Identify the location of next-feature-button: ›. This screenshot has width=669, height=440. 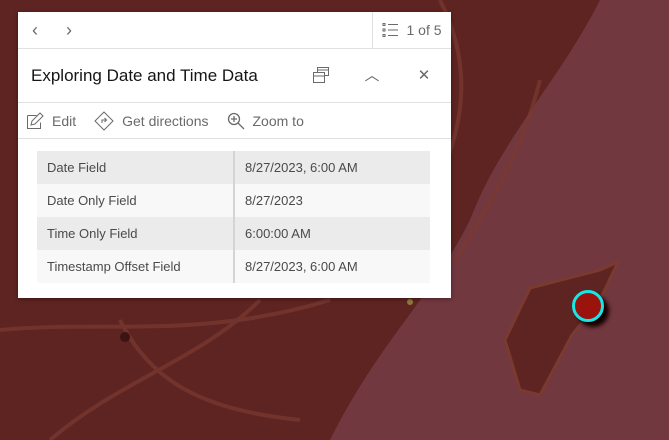
(69, 30).